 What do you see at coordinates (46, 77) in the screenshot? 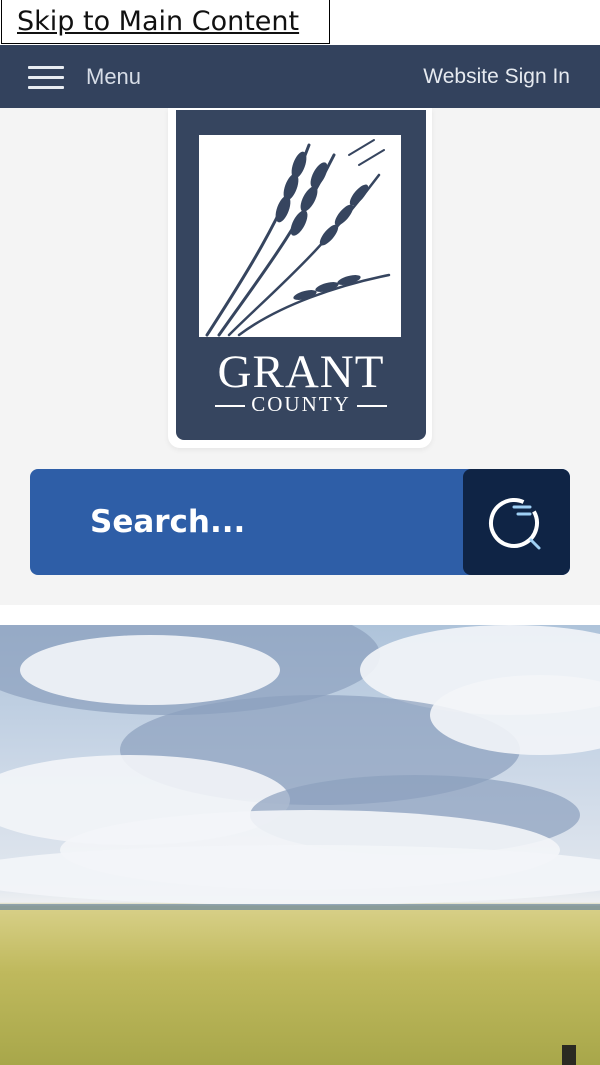
I see `hamburger-icon` at bounding box center [46, 77].